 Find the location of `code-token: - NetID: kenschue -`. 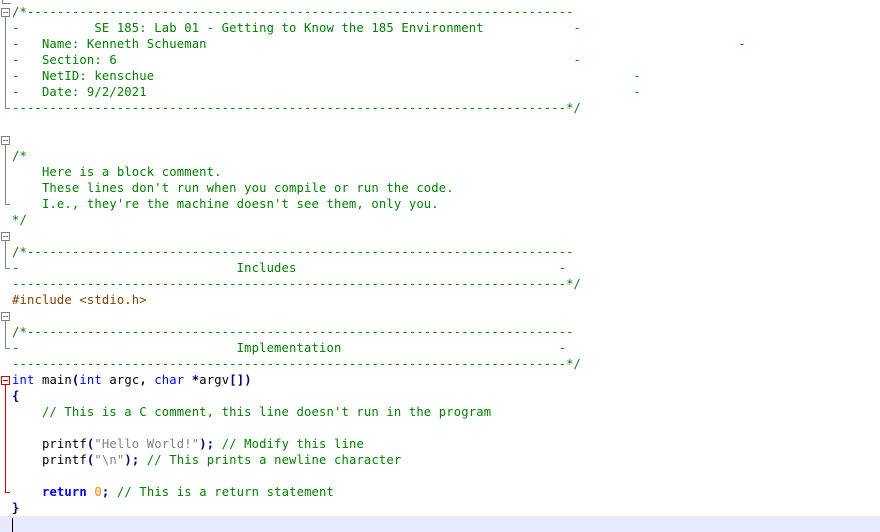

code-token: - NetID: kenschue - is located at coordinates (326, 76).